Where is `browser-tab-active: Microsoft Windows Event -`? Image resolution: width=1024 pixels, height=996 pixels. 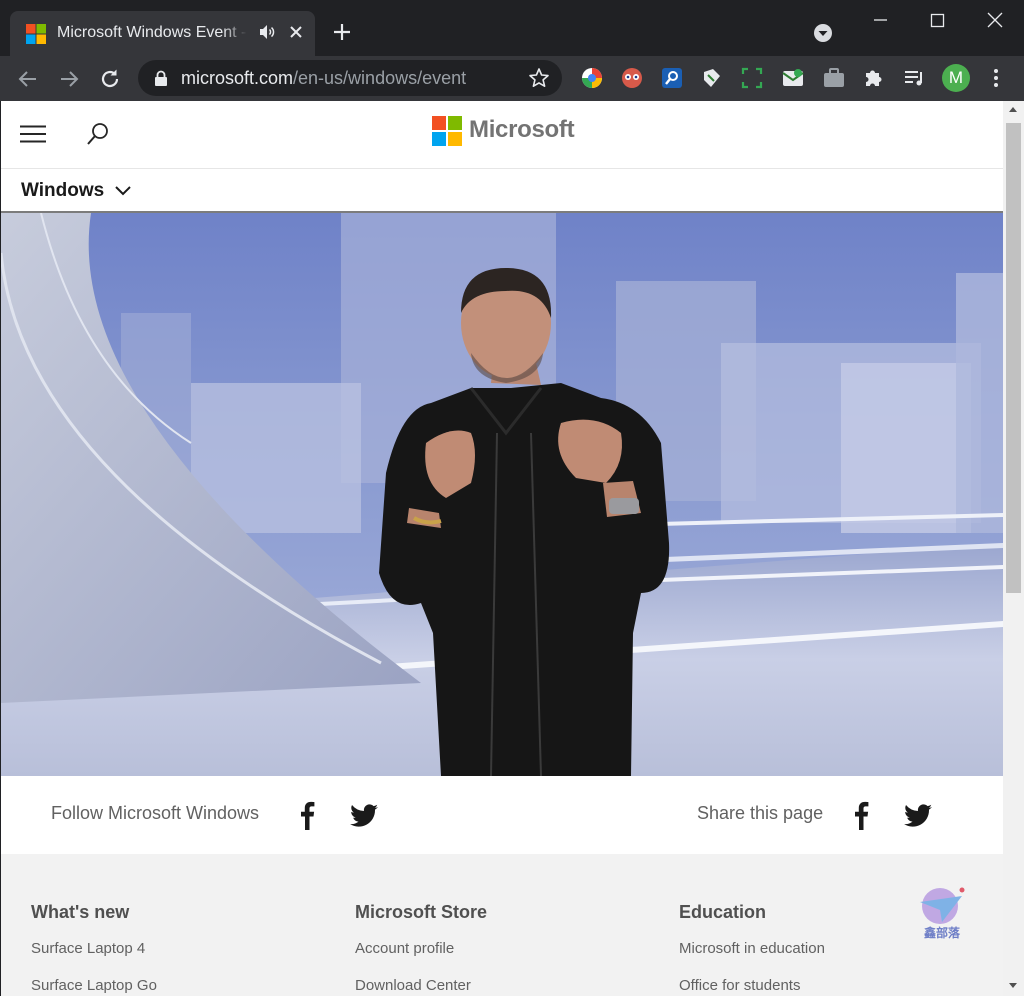
browser-tab-active: Microsoft Windows Event - is located at coordinates (162, 33).